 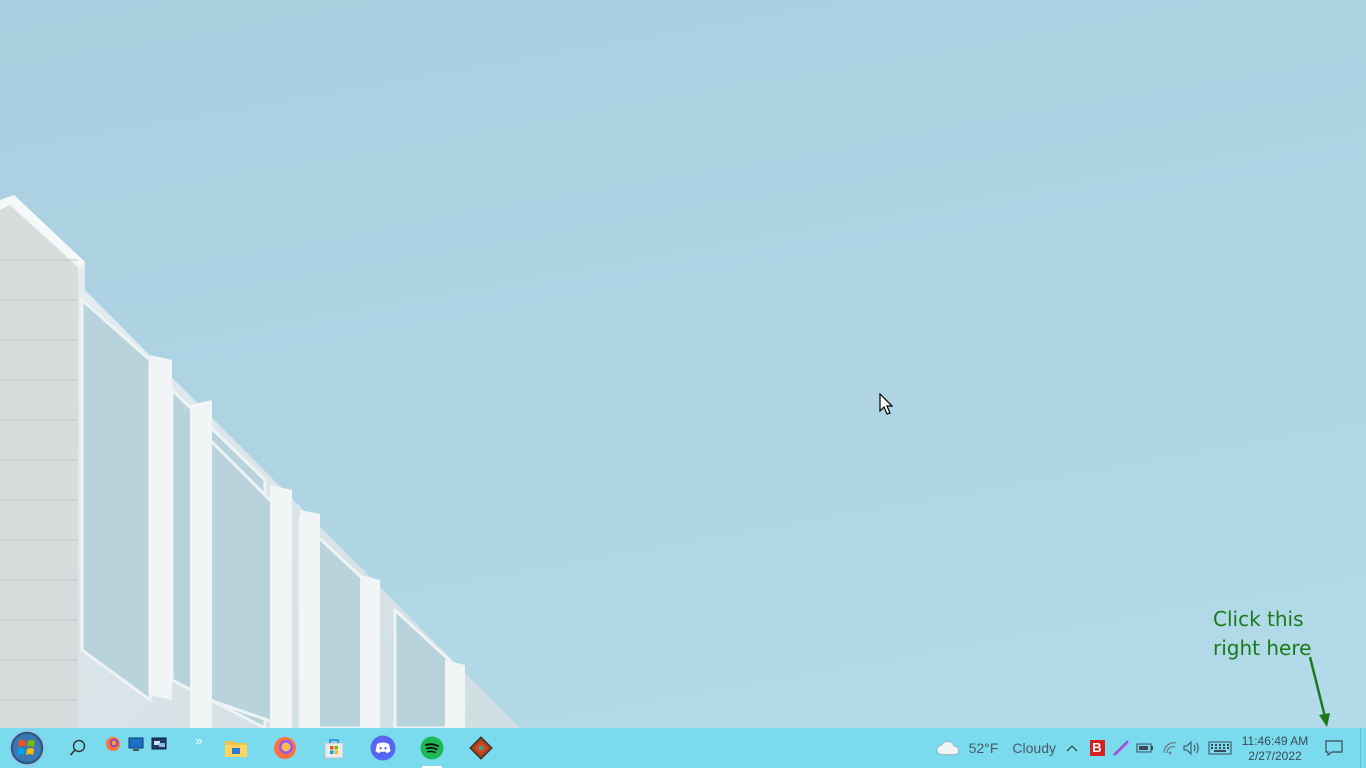 I want to click on file-explorer-icon, so click(x=236, y=749).